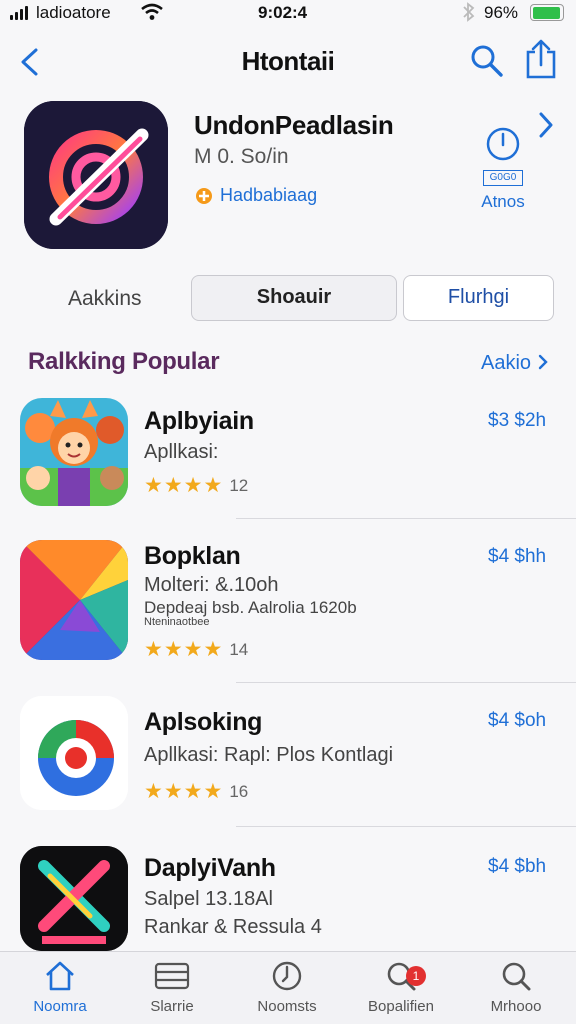  Describe the element at coordinates (269, 195) in the screenshot. I see `developer-name: Hadbabiaag` at that location.